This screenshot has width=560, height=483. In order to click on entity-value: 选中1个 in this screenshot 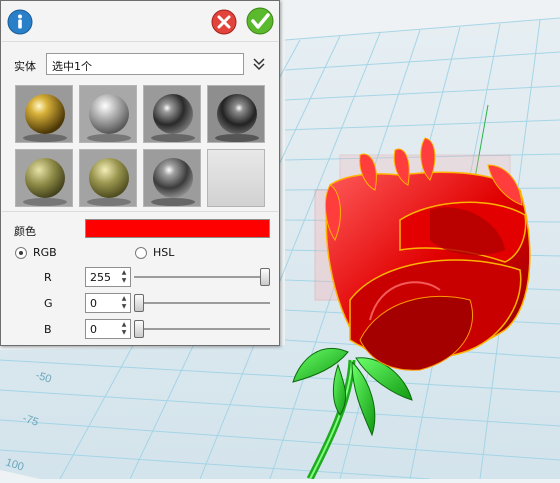, I will do `click(72, 66)`.